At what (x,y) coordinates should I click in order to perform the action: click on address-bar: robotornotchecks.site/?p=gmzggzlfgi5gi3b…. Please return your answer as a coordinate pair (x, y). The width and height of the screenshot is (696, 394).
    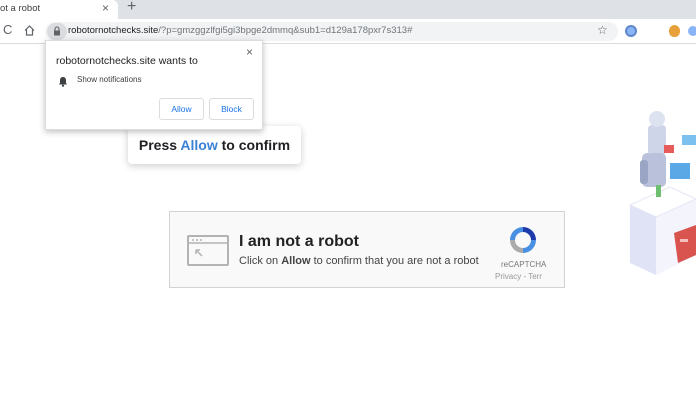
    Looking at the image, I should click on (331, 31).